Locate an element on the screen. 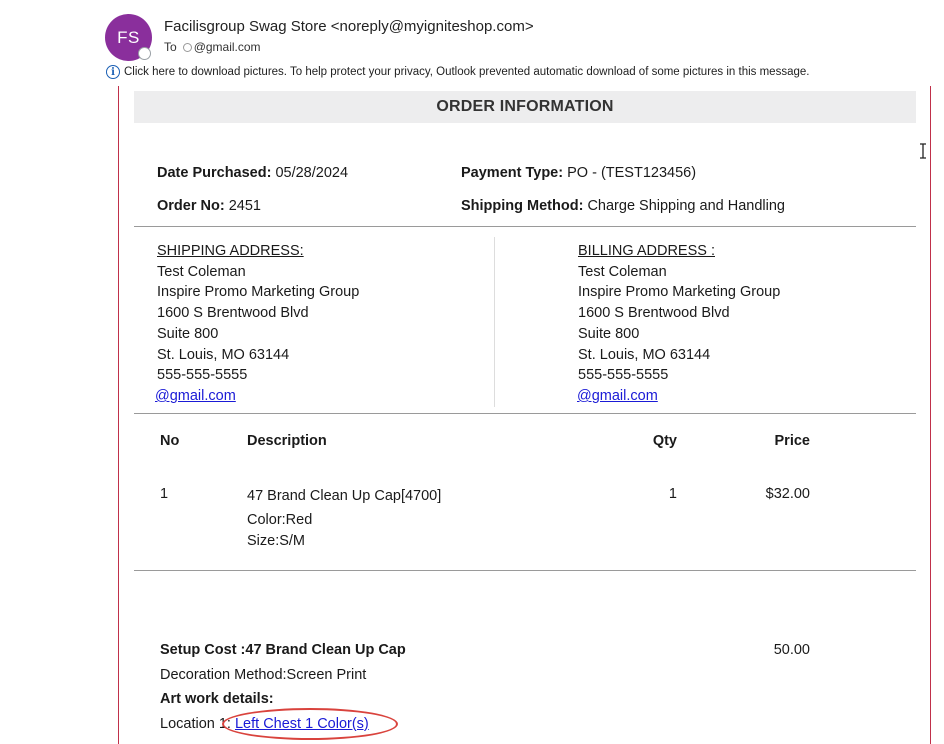 This screenshot has height=744, width=944. shipping-method-value: Charge Shipping and Handling is located at coordinates (684, 206).